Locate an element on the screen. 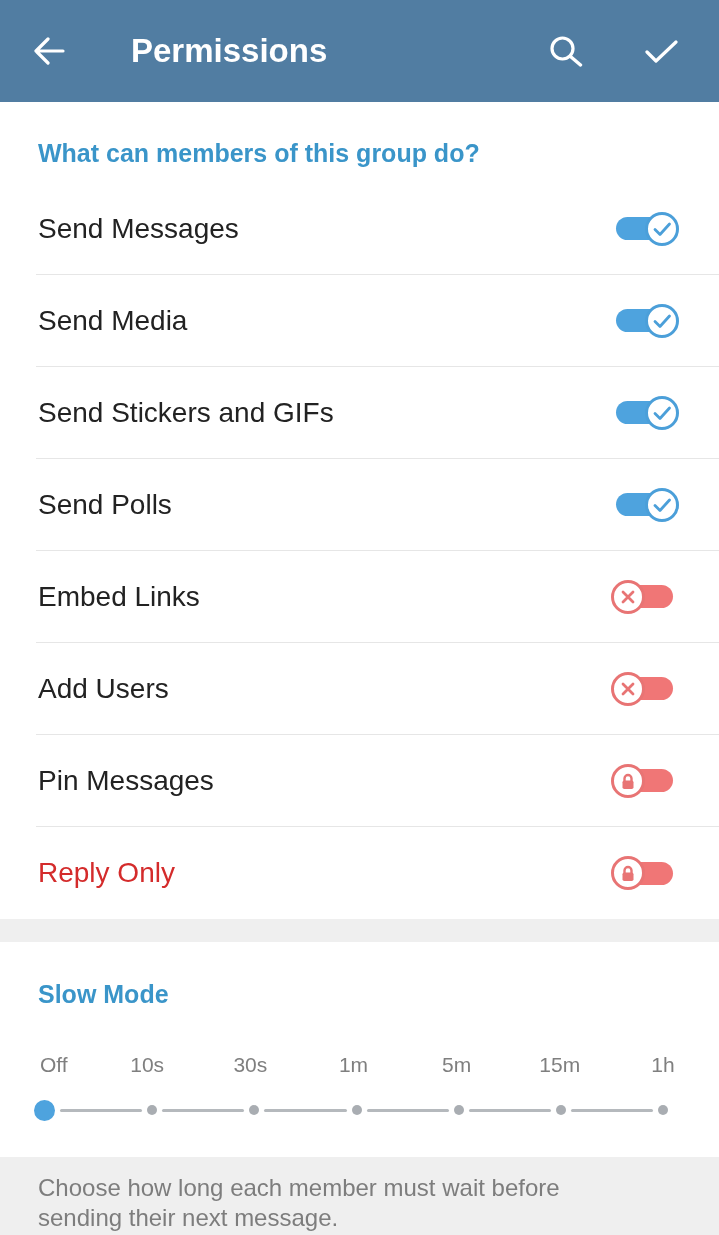 This screenshot has width=719, height=1235. section-title: What can members of this group do? is located at coordinates (259, 153).